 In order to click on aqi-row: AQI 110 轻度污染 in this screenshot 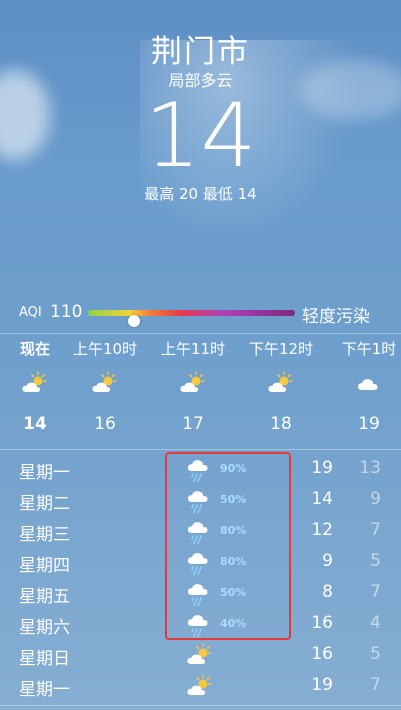, I will do `click(200, 314)`.